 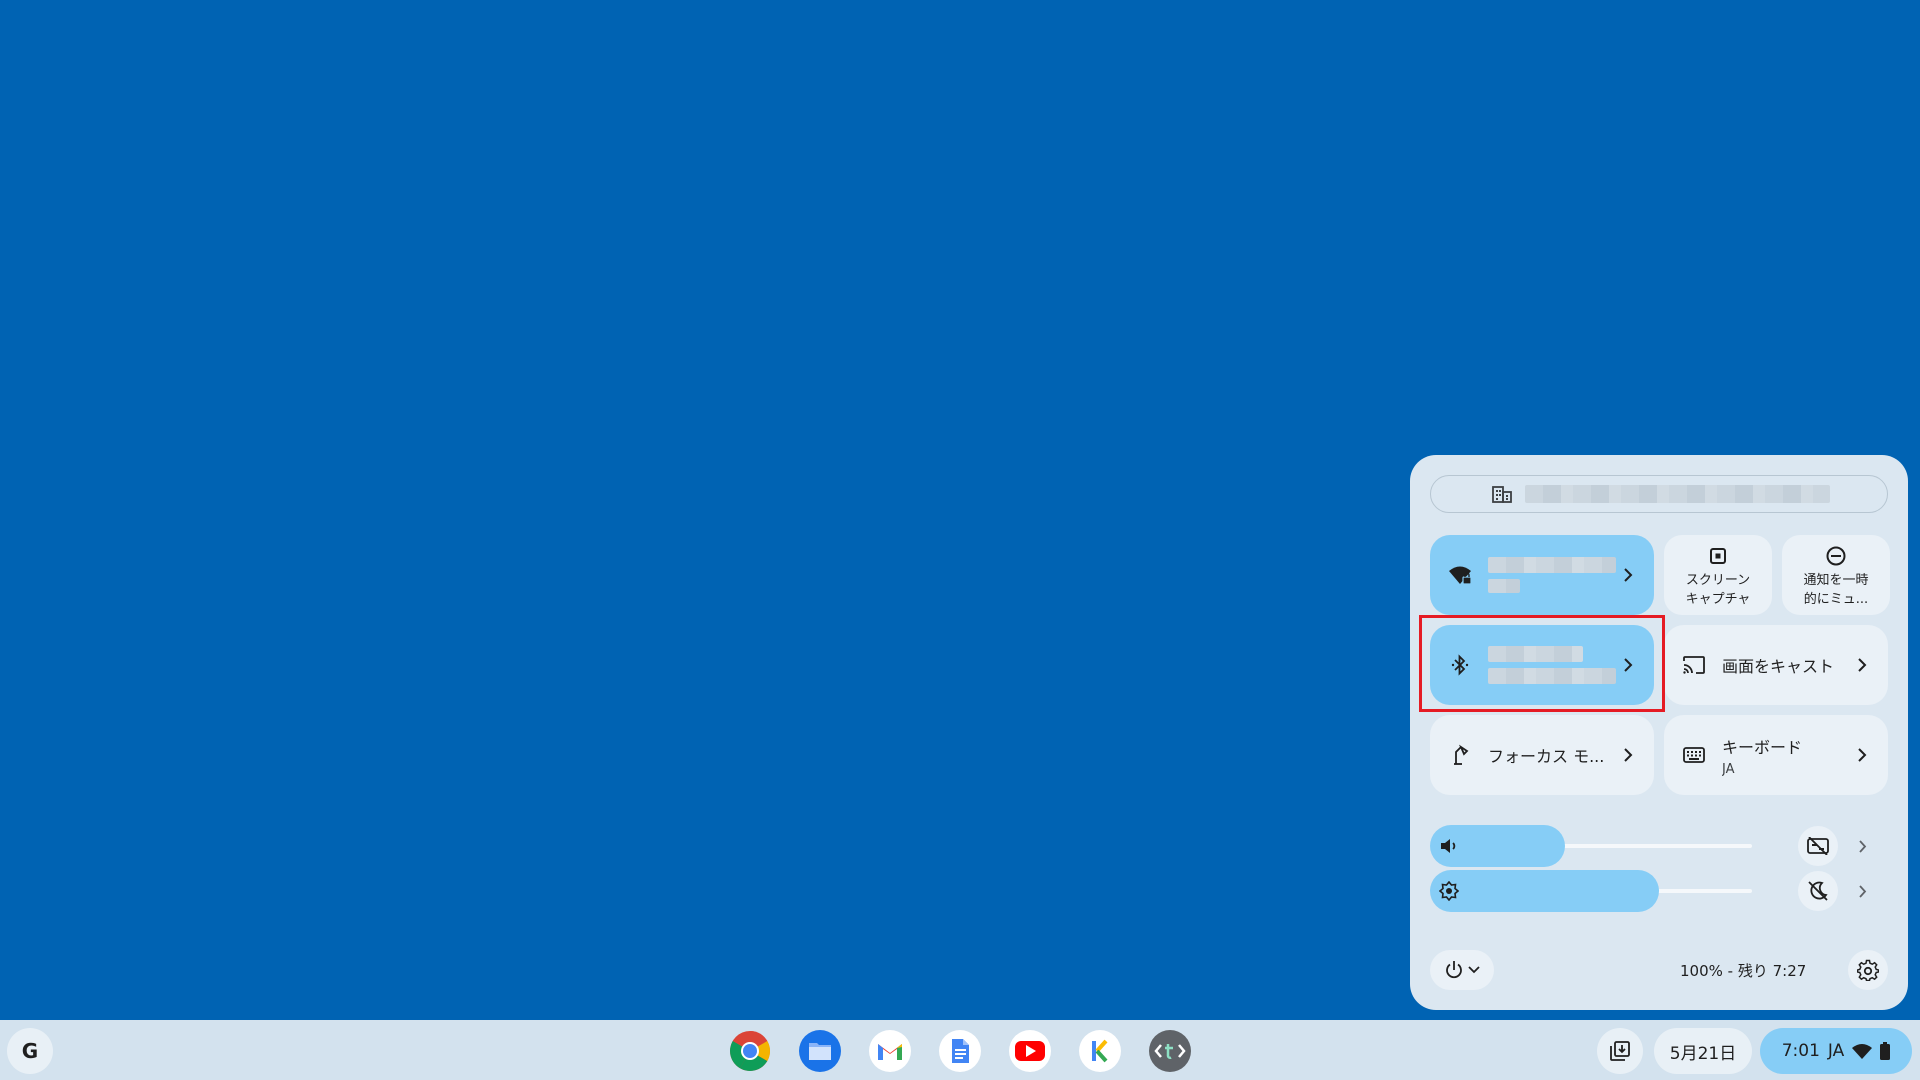 I want to click on date-tray: 5月21日, so click(x=1703, y=1051).